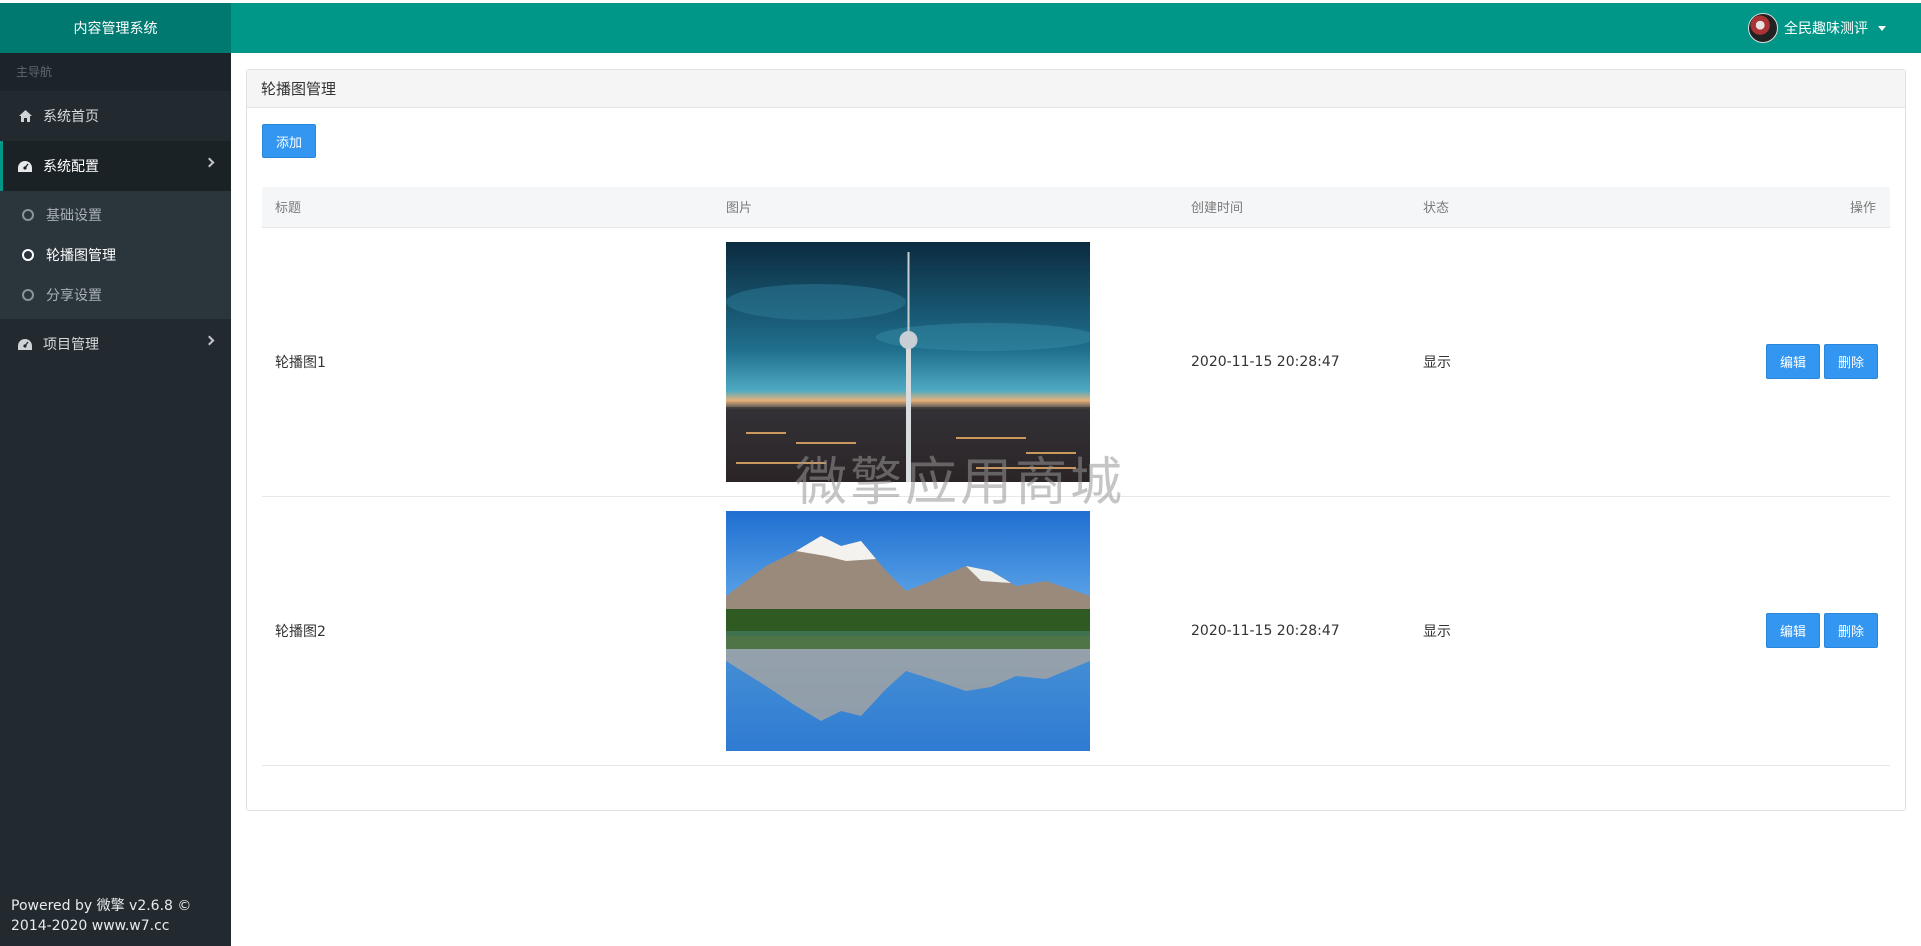 This screenshot has width=1921, height=946. Describe the element at coordinates (74, 296) in the screenshot. I see `subitem-label: 分享设置` at that location.